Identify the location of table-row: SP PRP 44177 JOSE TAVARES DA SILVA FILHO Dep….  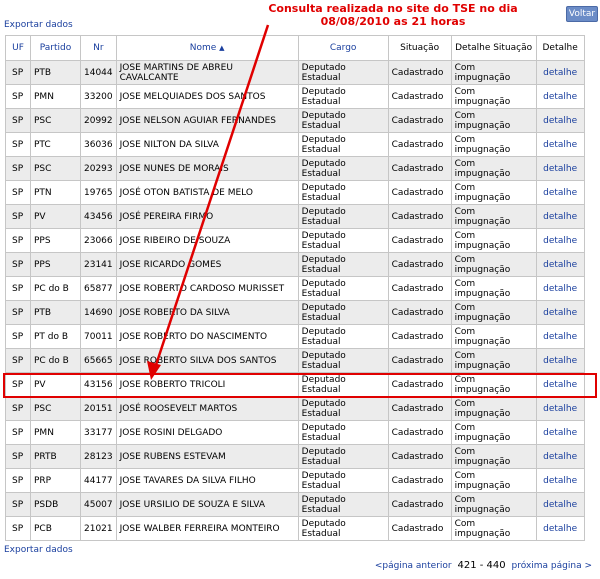
(295, 480).